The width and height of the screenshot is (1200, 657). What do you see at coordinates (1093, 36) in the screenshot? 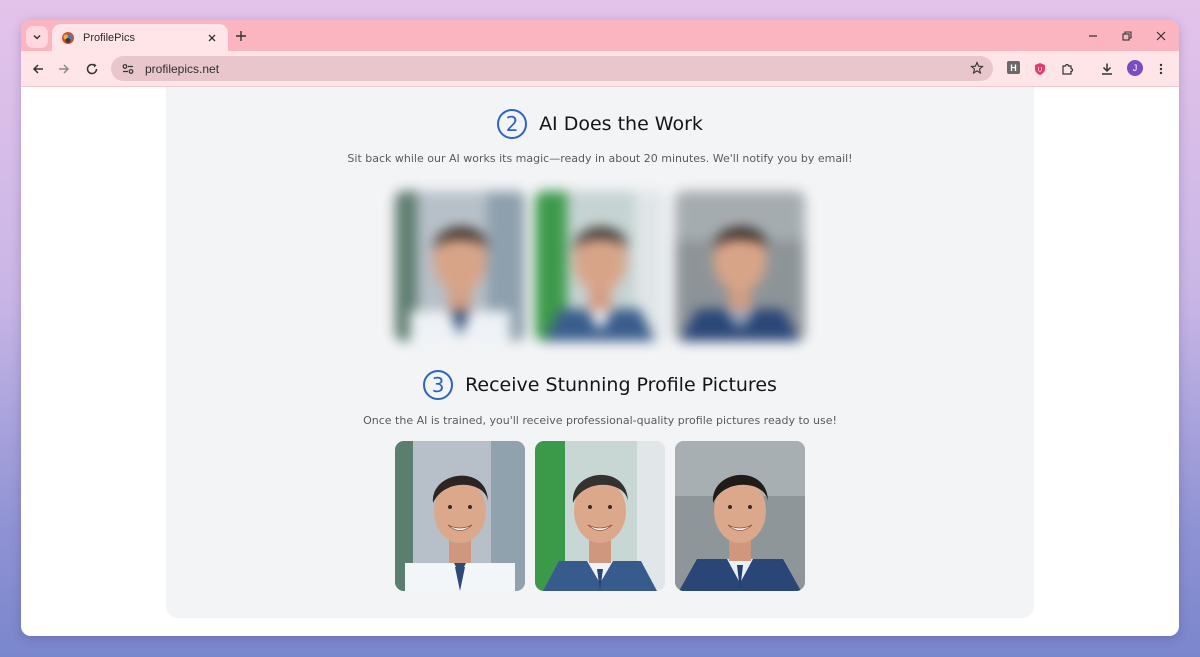
I see `minimize-icon` at bounding box center [1093, 36].